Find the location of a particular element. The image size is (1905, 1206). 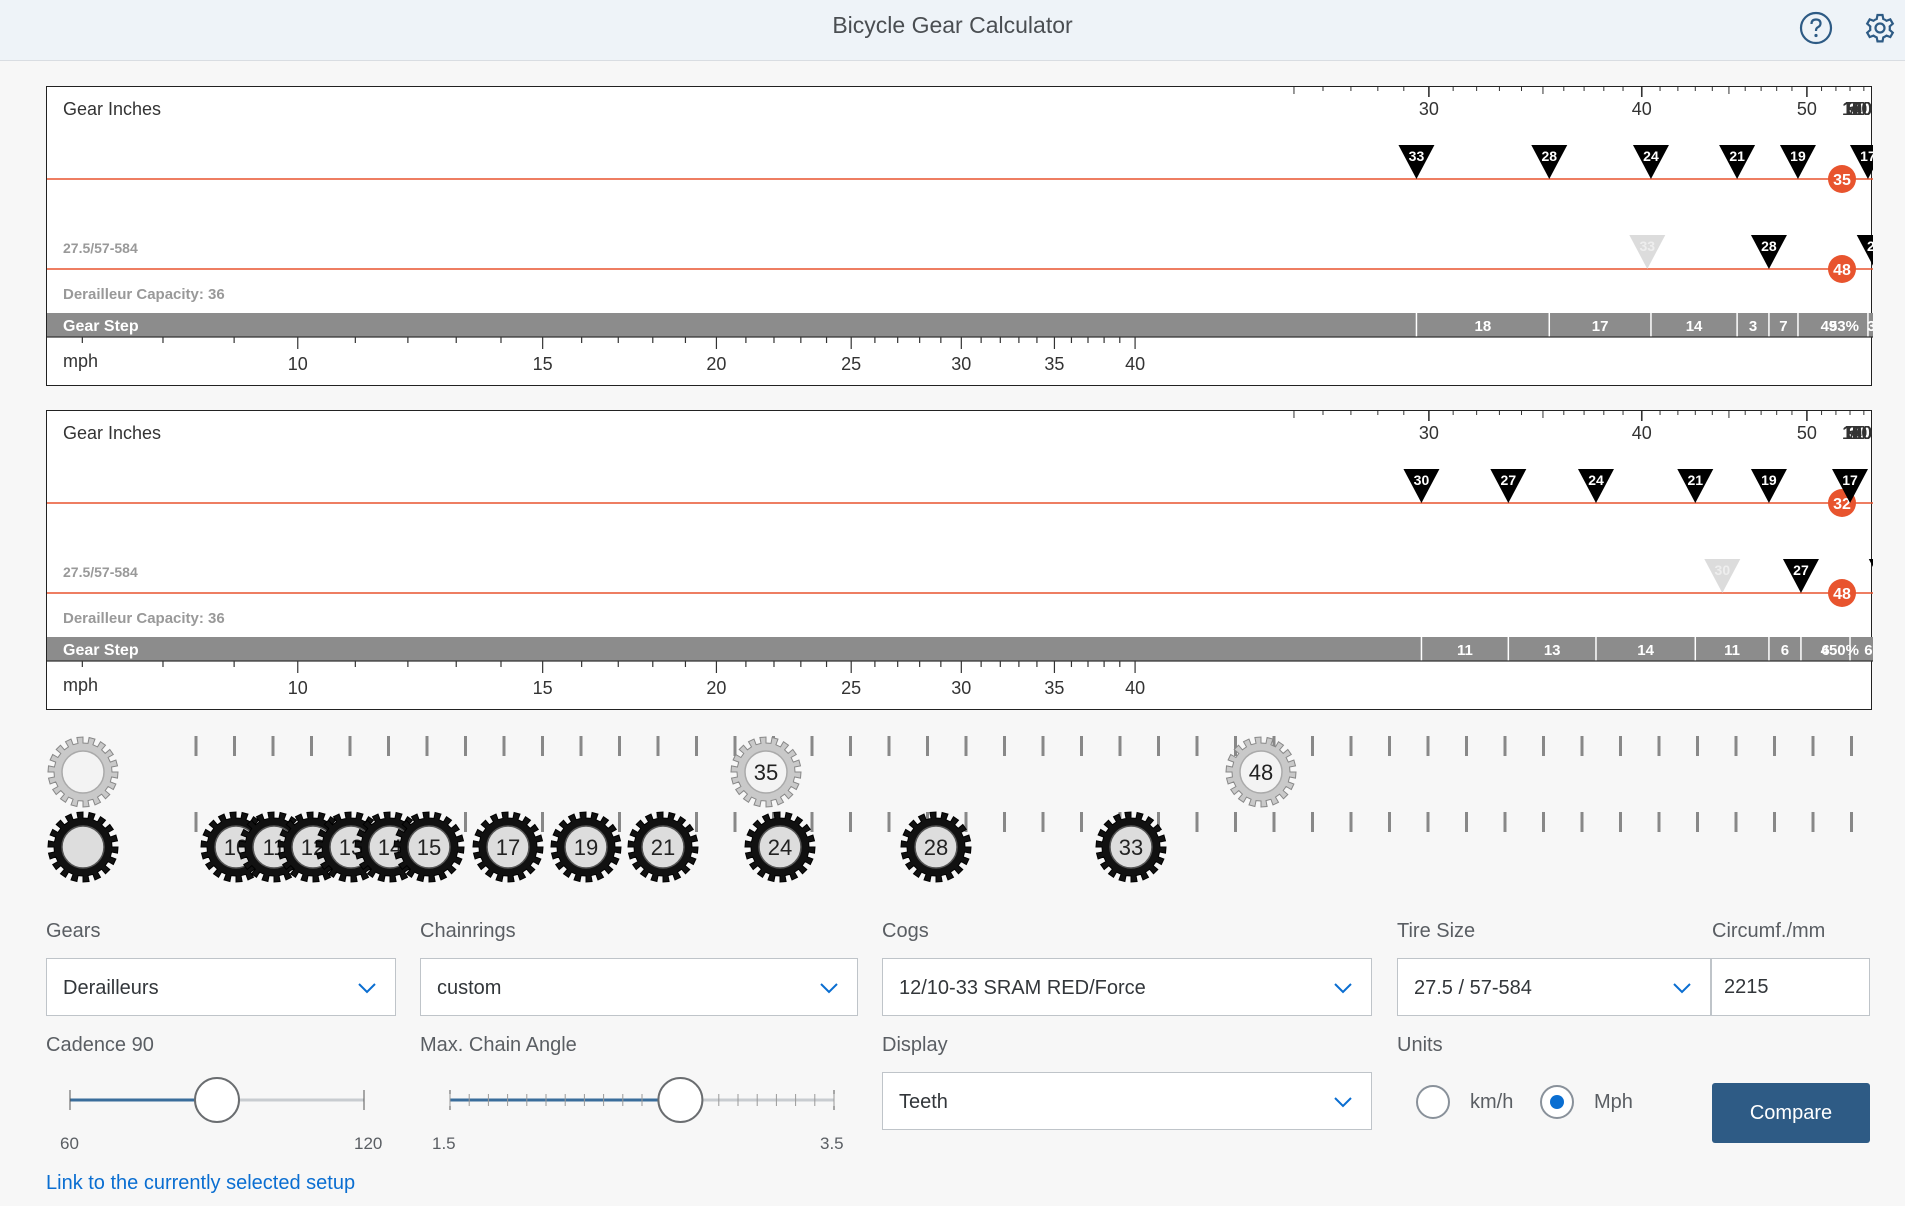

gear-step-value: 18 is located at coordinates (1483, 326).